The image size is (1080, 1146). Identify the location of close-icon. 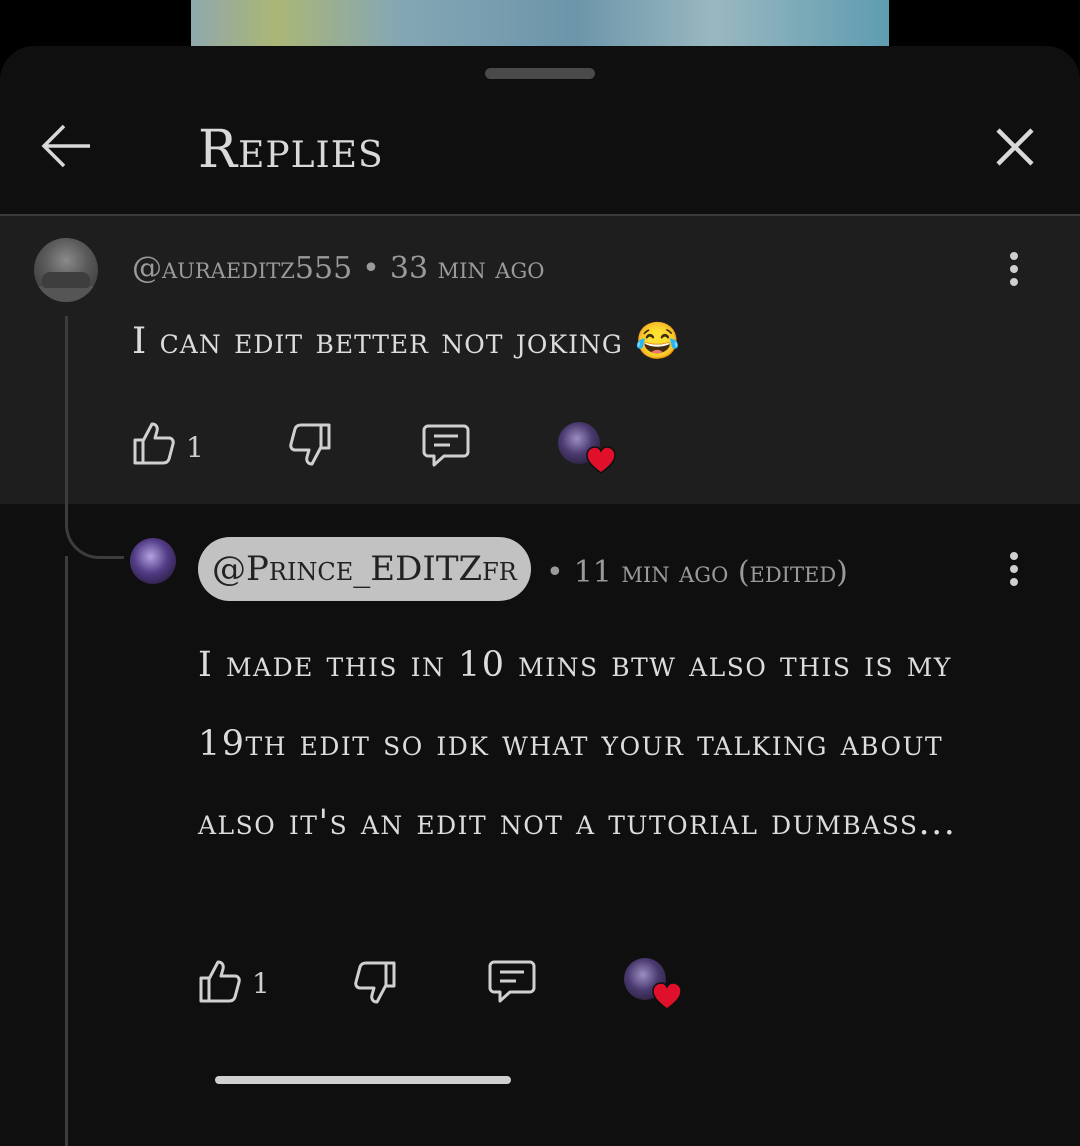
(1015, 147).